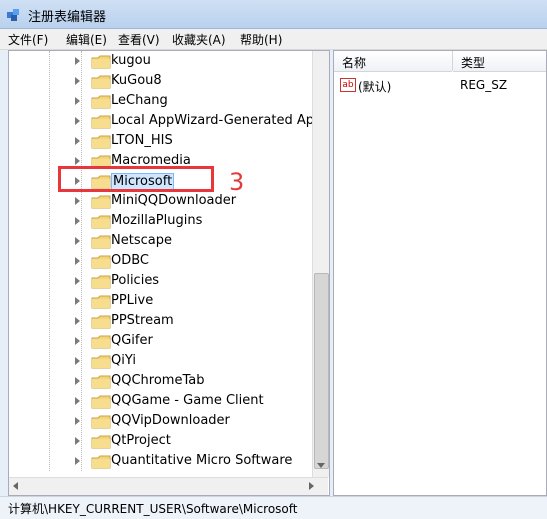  What do you see at coordinates (199, 39) in the screenshot?
I see `menu-favorites: 收藏夹(A)` at bounding box center [199, 39].